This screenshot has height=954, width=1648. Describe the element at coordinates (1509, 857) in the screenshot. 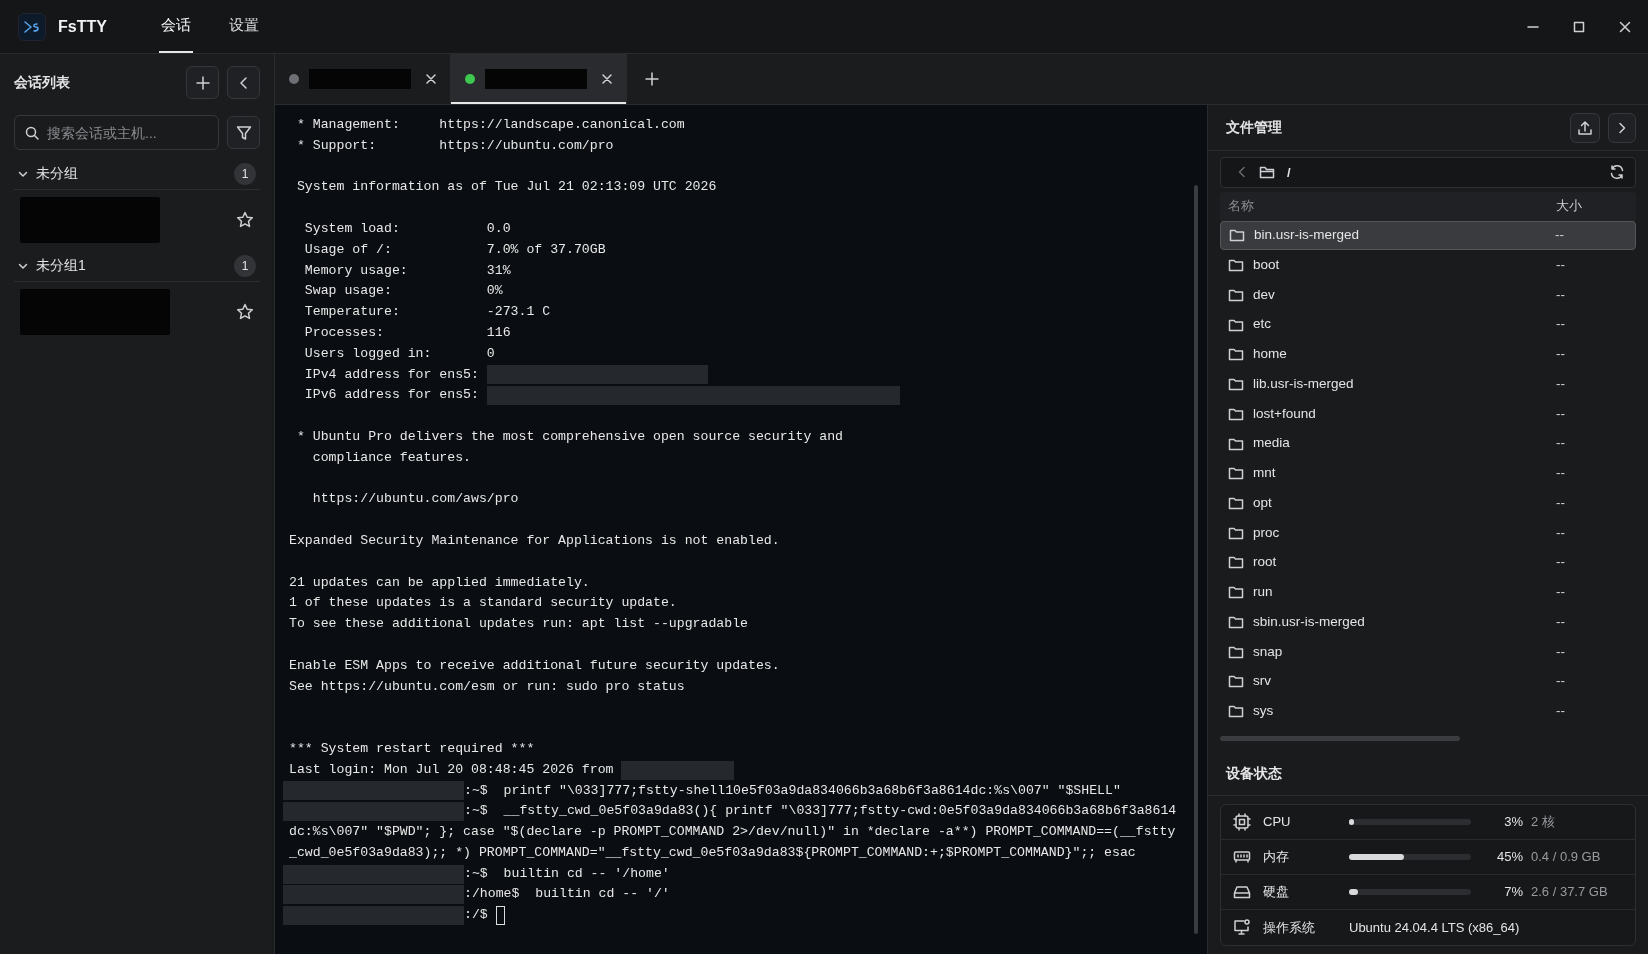

I see `stat-percent: 45%` at that location.